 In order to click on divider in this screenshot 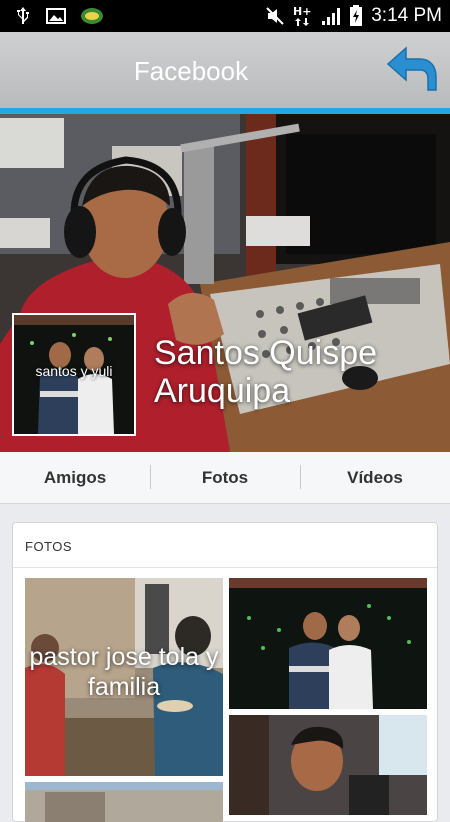, I will do `click(225, 567)`.